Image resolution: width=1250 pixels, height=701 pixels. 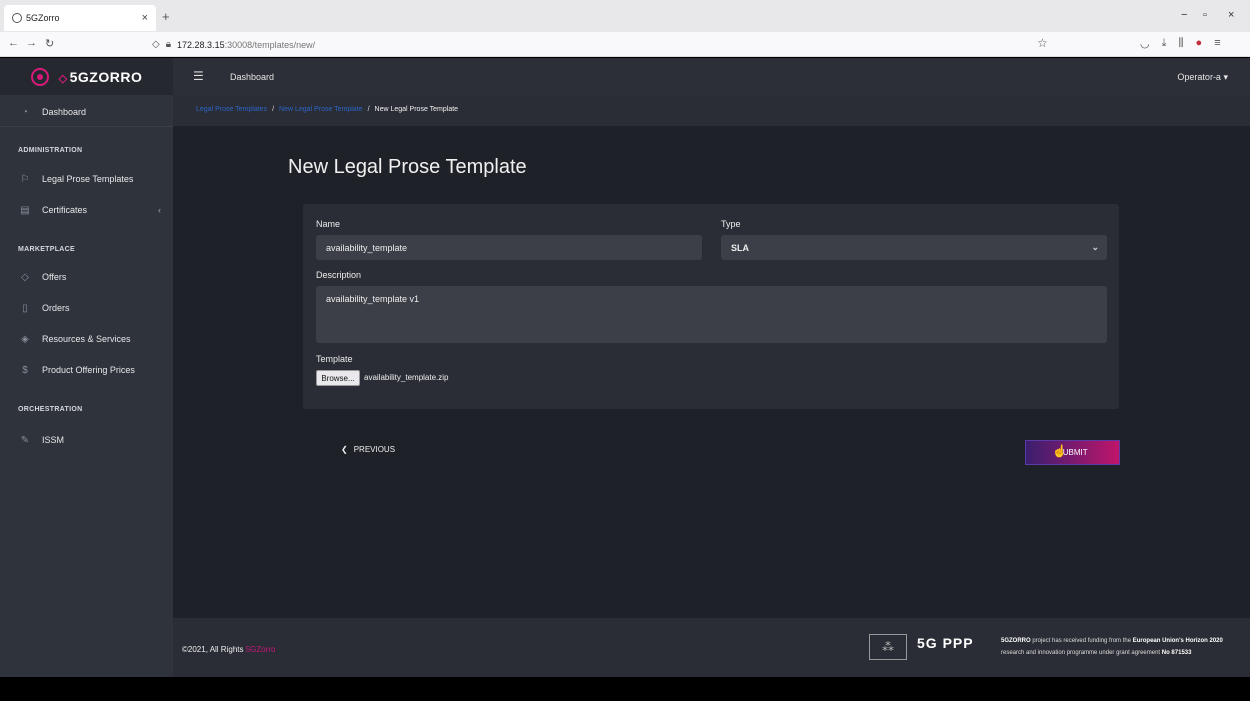 What do you see at coordinates (344, 449) in the screenshot?
I see `chevron-left-icon: ❮` at bounding box center [344, 449].